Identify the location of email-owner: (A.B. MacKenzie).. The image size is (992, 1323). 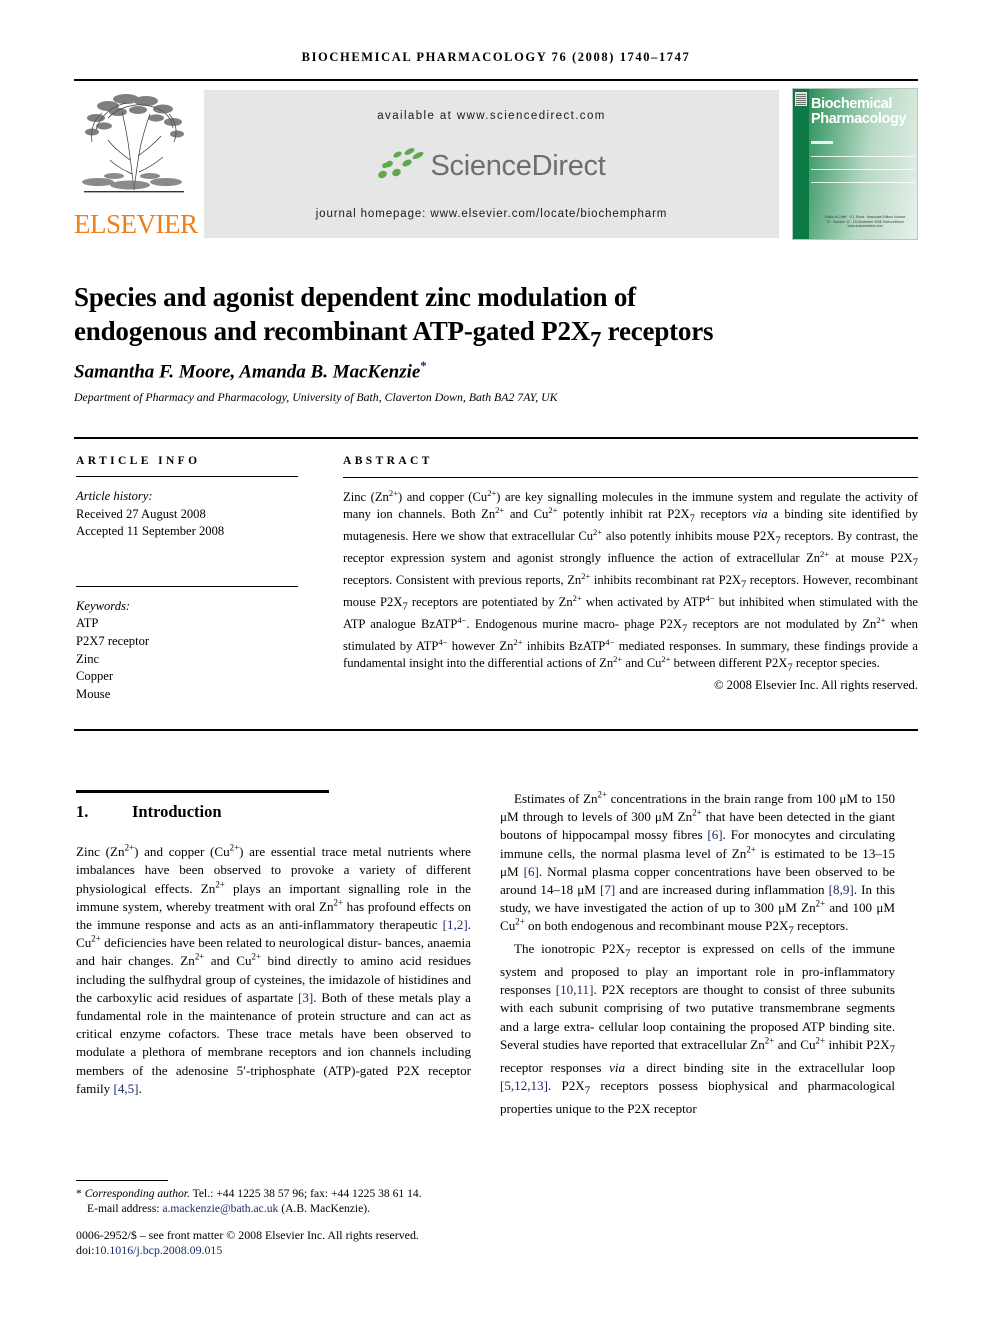
(326, 1209).